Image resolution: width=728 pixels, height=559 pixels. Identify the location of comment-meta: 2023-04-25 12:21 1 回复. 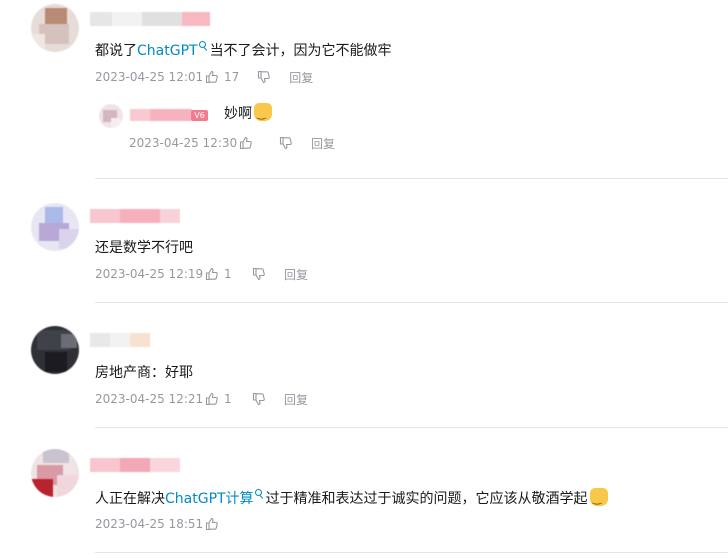
(201, 399).